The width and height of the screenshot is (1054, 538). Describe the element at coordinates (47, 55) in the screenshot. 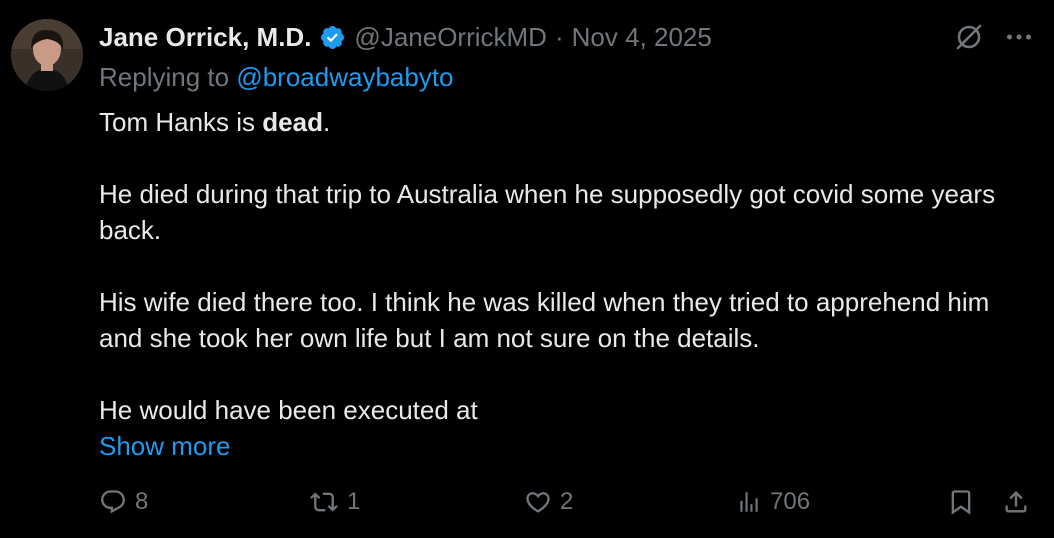

I see `avatar` at that location.